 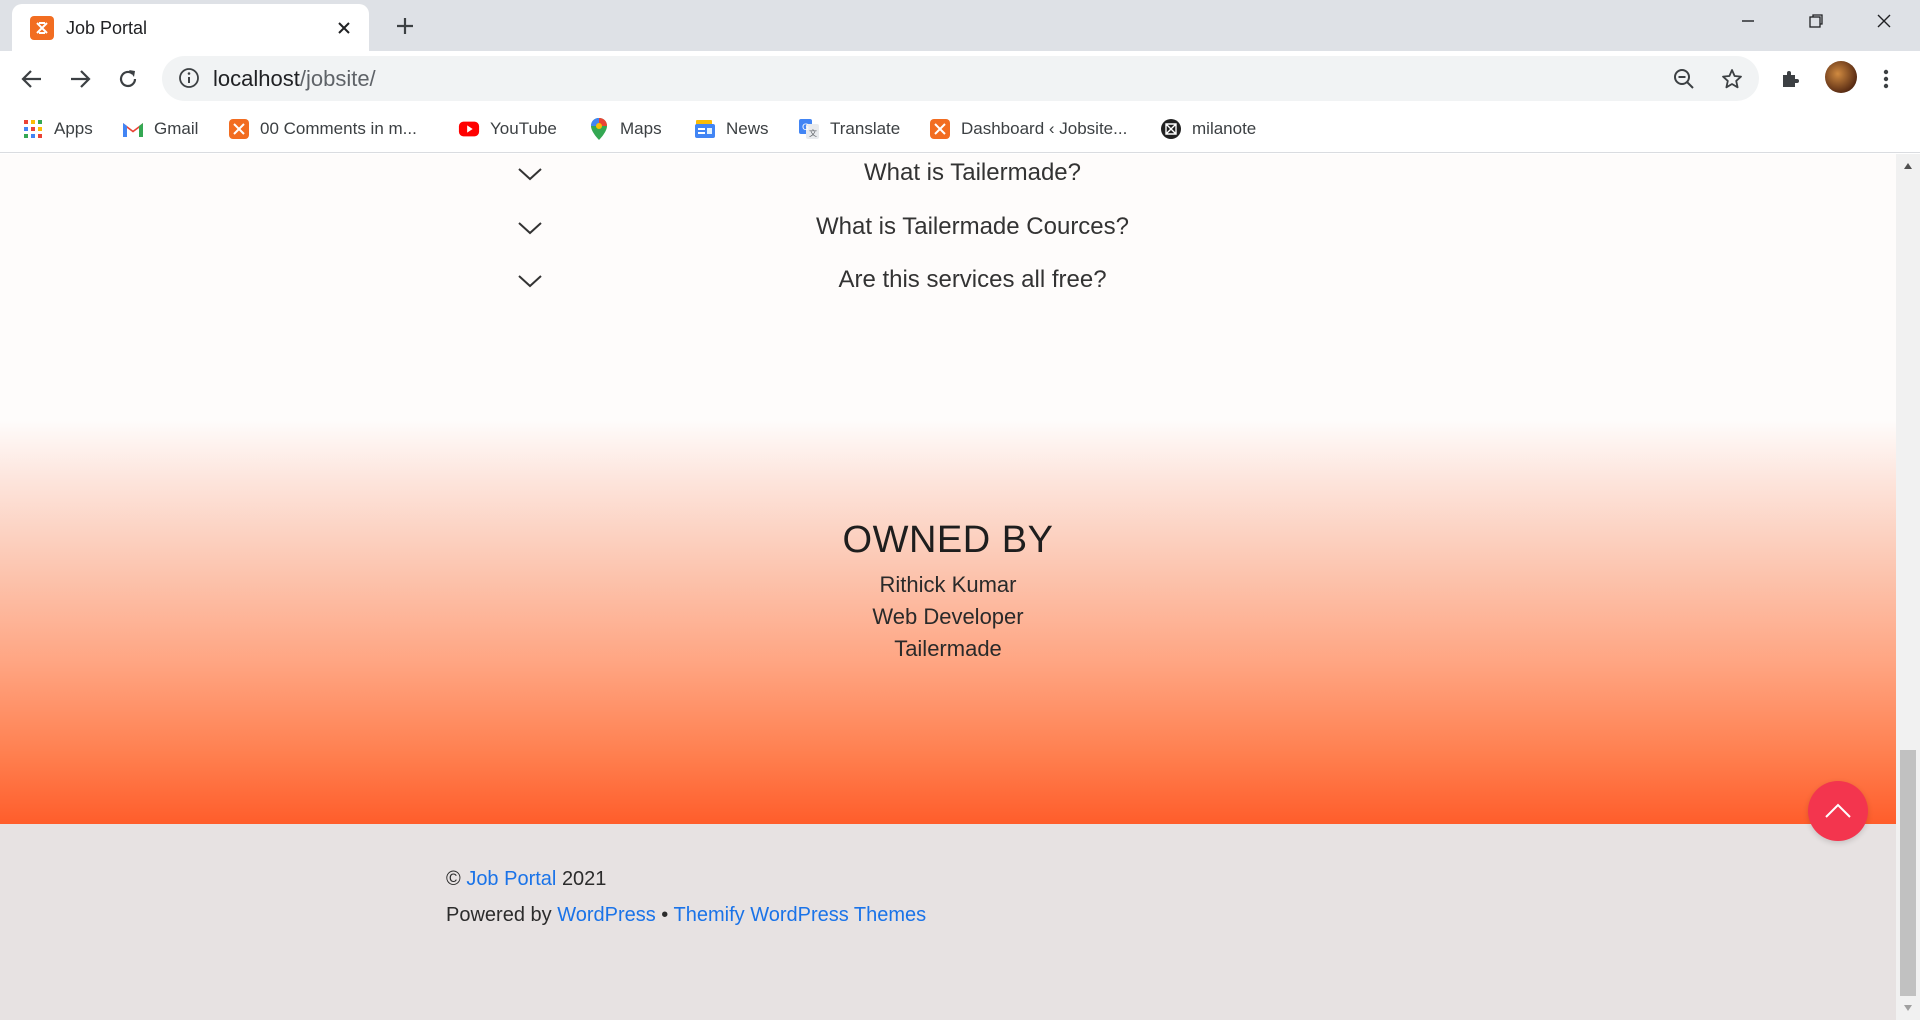 What do you see at coordinates (1908, 166) in the screenshot?
I see `scroll-up-arrow-icon` at bounding box center [1908, 166].